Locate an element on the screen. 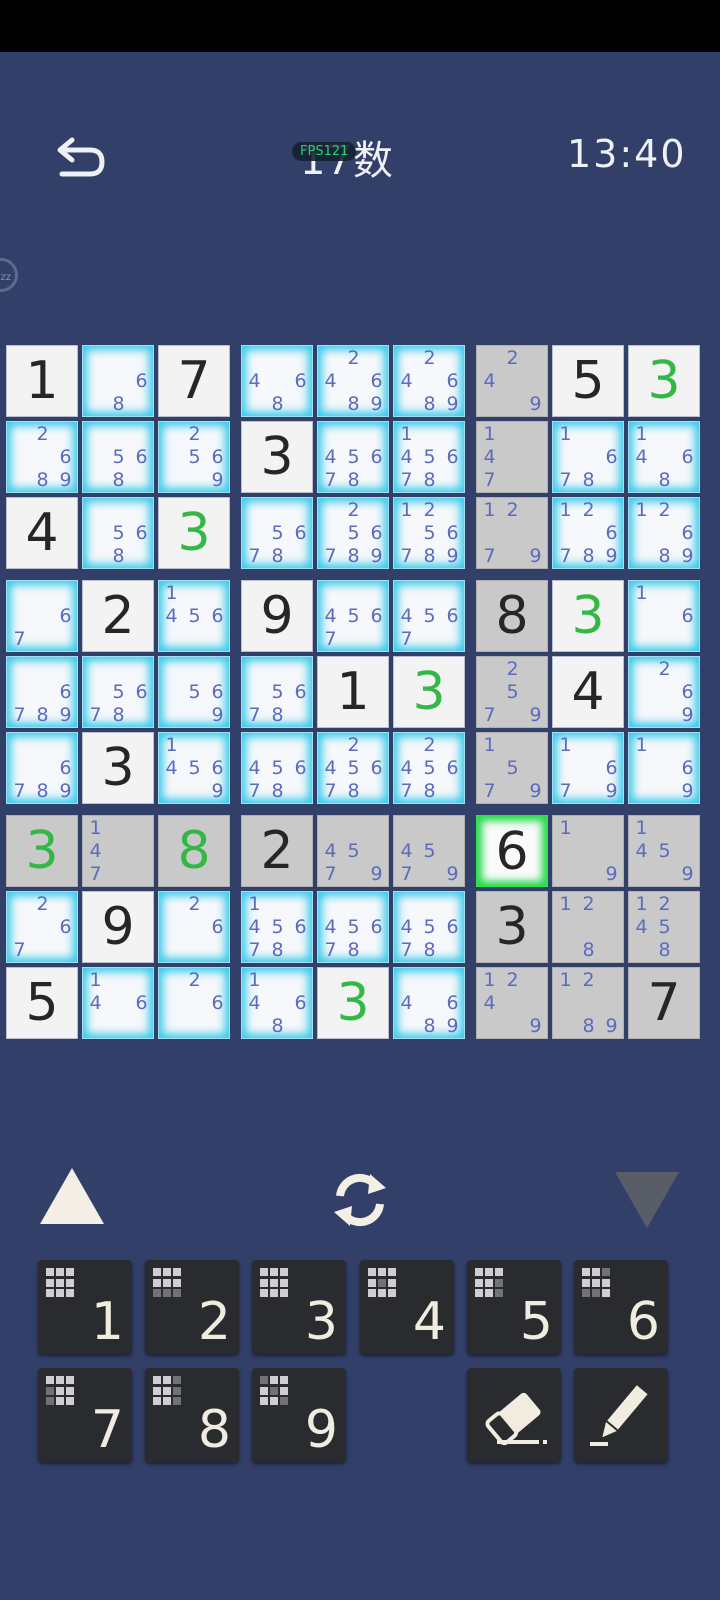  sudoku-cell: 14 6 is located at coordinates (118, 1003).